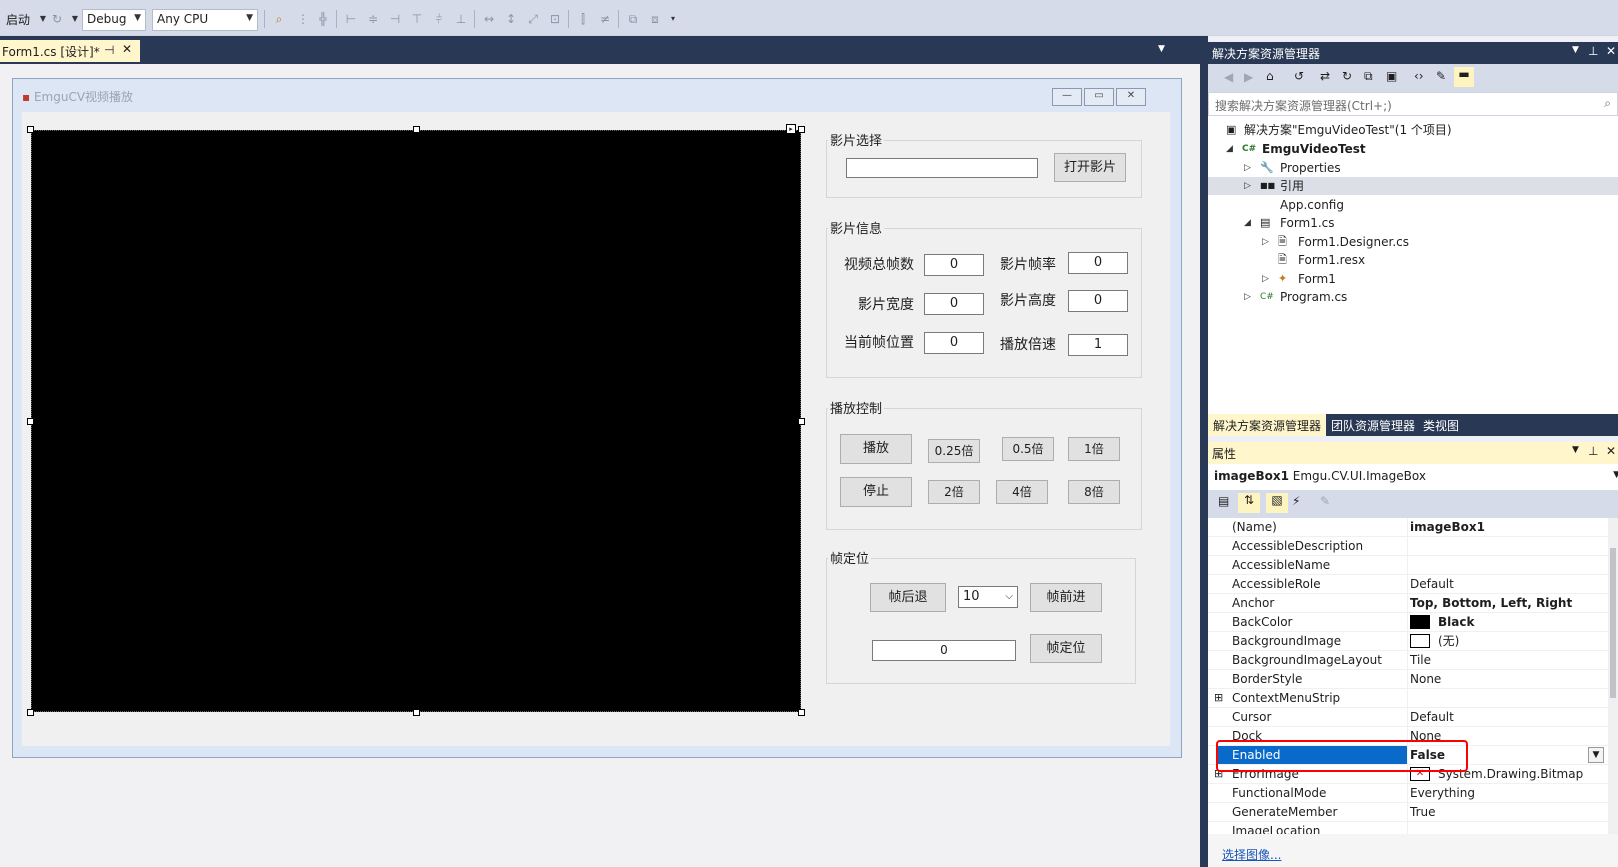 The image size is (1618, 867). I want to click on size-to-grid-icon: ⊡, so click(555, 19).